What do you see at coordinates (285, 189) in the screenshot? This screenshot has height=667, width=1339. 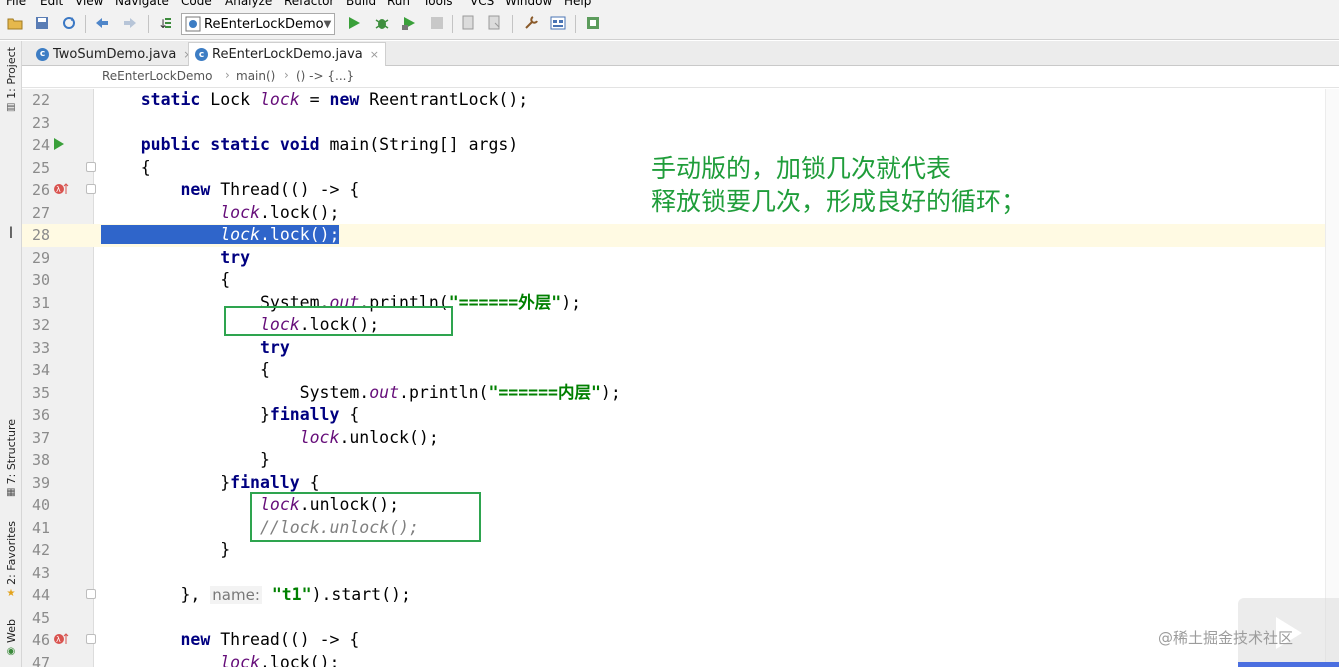 I see `code-token: Thread(() -> {` at bounding box center [285, 189].